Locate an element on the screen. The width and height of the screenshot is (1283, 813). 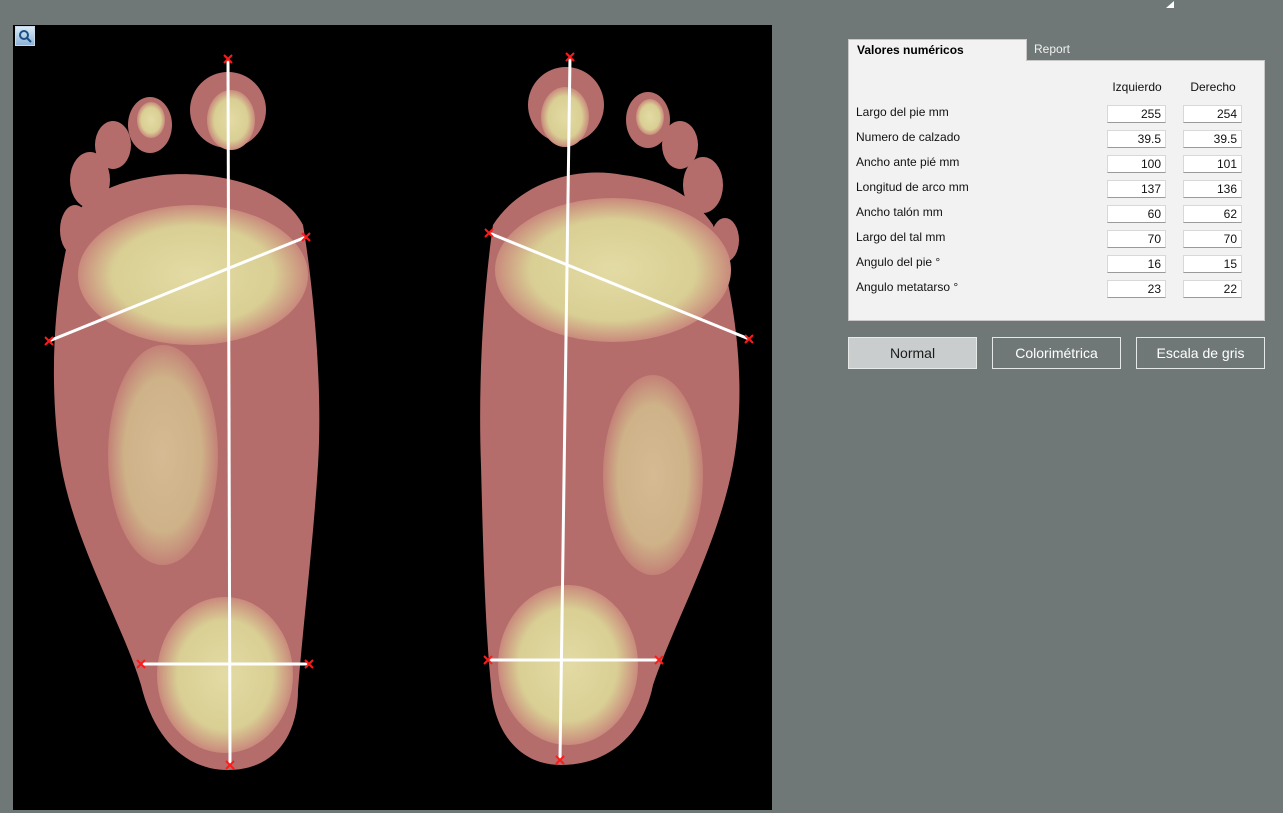
row-label: Ancho talón mm is located at coordinates (899, 212).